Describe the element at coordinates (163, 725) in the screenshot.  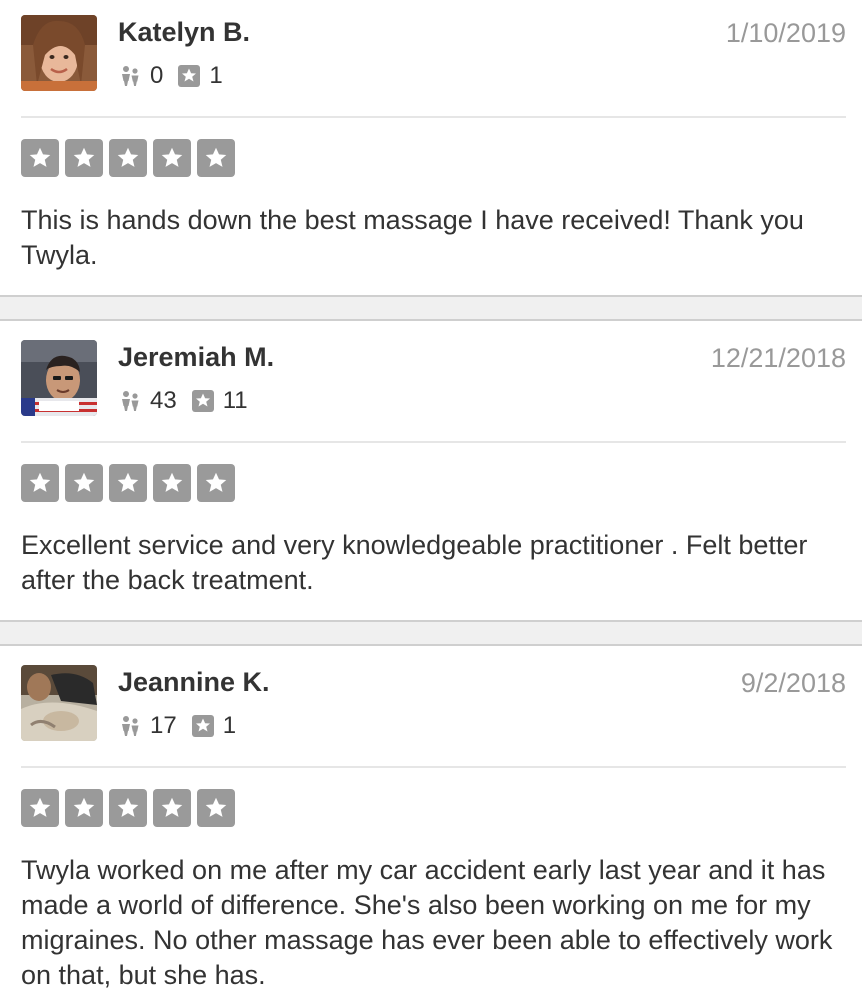
I see `friends-count: 17` at that location.